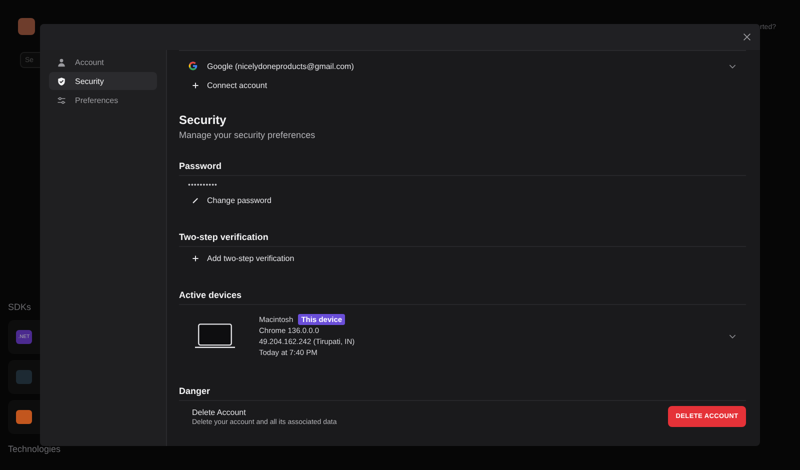 This screenshot has height=470, width=800. I want to click on laptop-icon, so click(215, 336).